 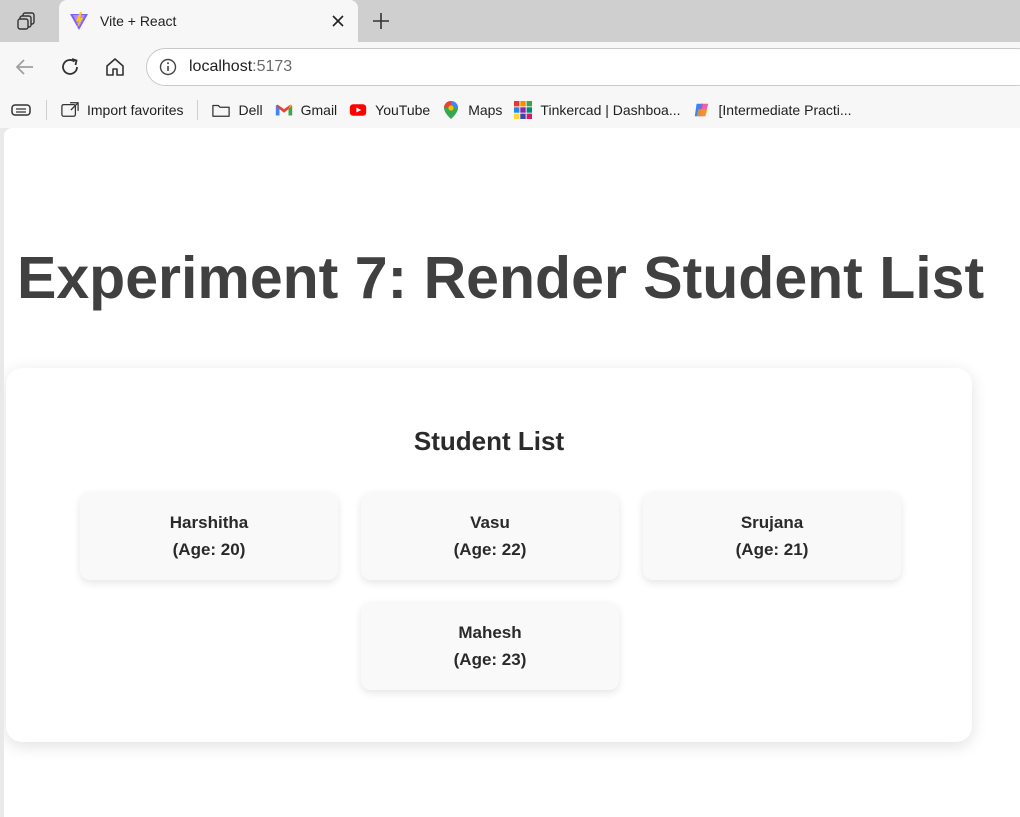 What do you see at coordinates (250, 110) in the screenshot?
I see `favorite-label: Dell` at bounding box center [250, 110].